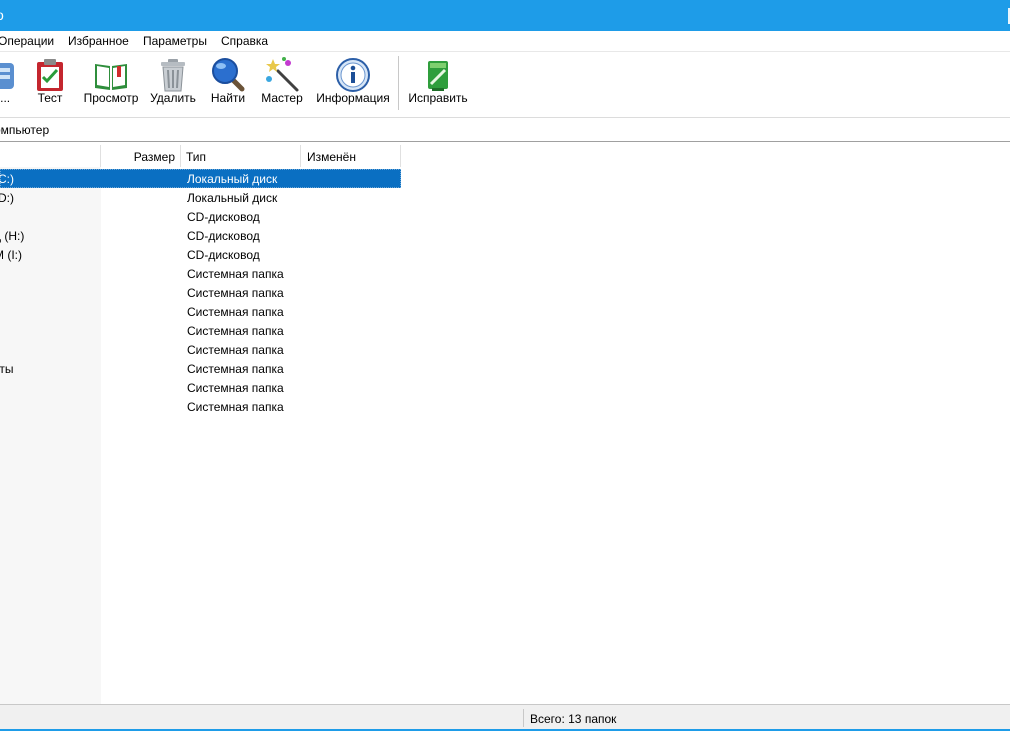 The height and width of the screenshot is (731, 1010). Describe the element at coordinates (98, 41) in the screenshot. I see `menu-favorites: Избранное` at that location.